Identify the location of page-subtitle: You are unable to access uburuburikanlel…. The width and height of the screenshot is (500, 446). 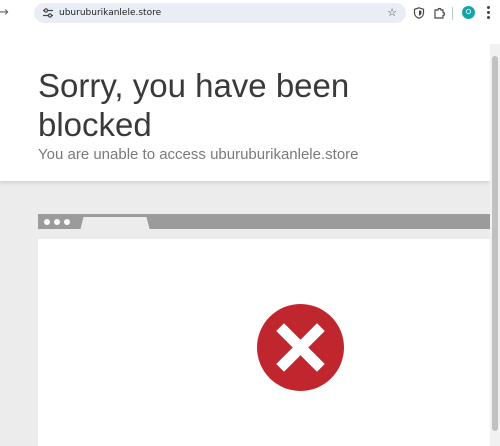
(198, 154).